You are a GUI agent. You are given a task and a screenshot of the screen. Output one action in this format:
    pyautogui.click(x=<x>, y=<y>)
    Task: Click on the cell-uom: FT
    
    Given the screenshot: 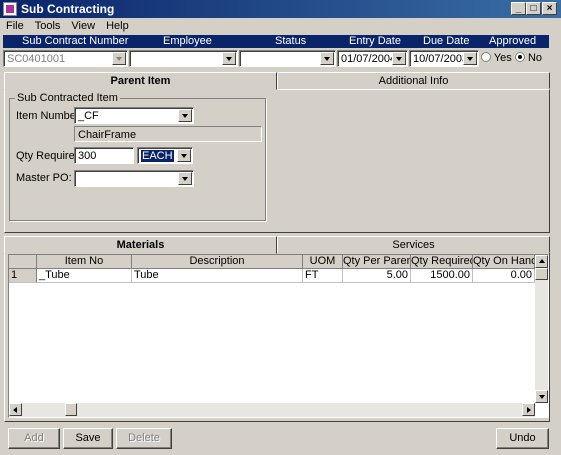 What is the action you would take?
    pyautogui.click(x=323, y=276)
    